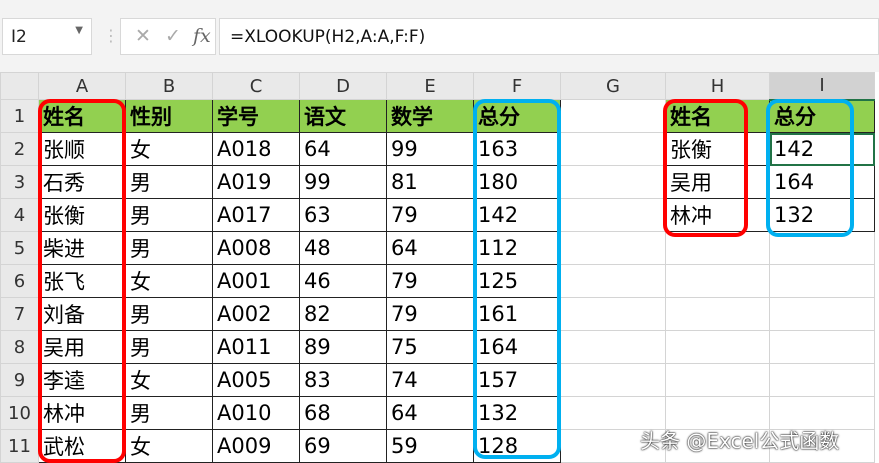 This screenshot has height=463, width=879. Describe the element at coordinates (343, 182) in the screenshot. I see `cell-D3: 99` at that location.